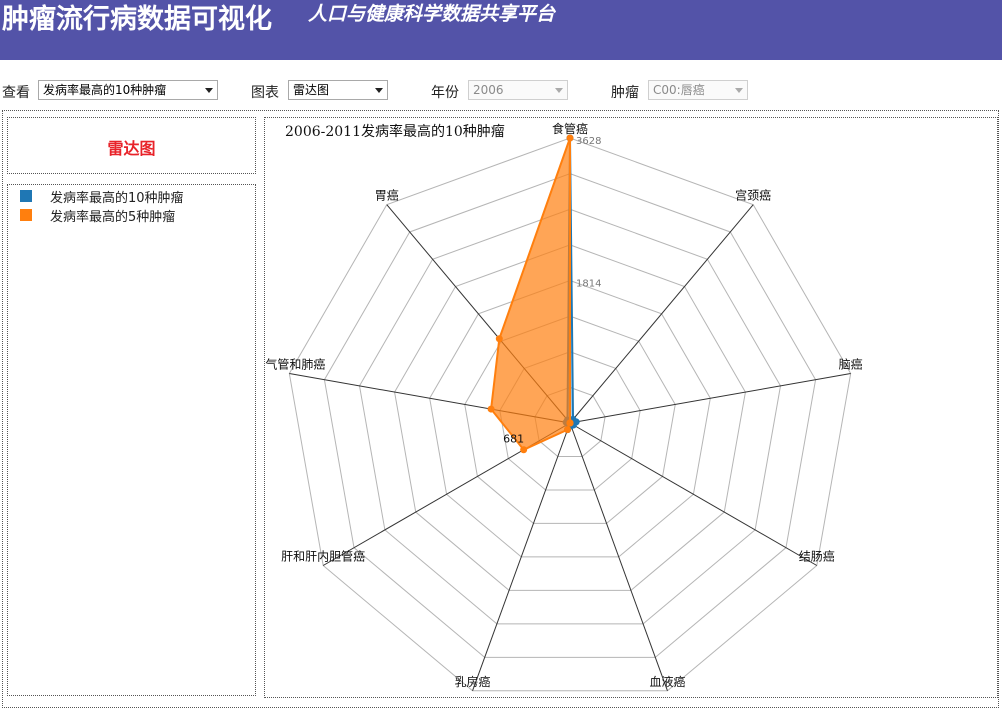 The height and width of the screenshot is (712, 1002). Describe the element at coordinates (518, 90) in the screenshot. I see `year-select: 2006` at that location.